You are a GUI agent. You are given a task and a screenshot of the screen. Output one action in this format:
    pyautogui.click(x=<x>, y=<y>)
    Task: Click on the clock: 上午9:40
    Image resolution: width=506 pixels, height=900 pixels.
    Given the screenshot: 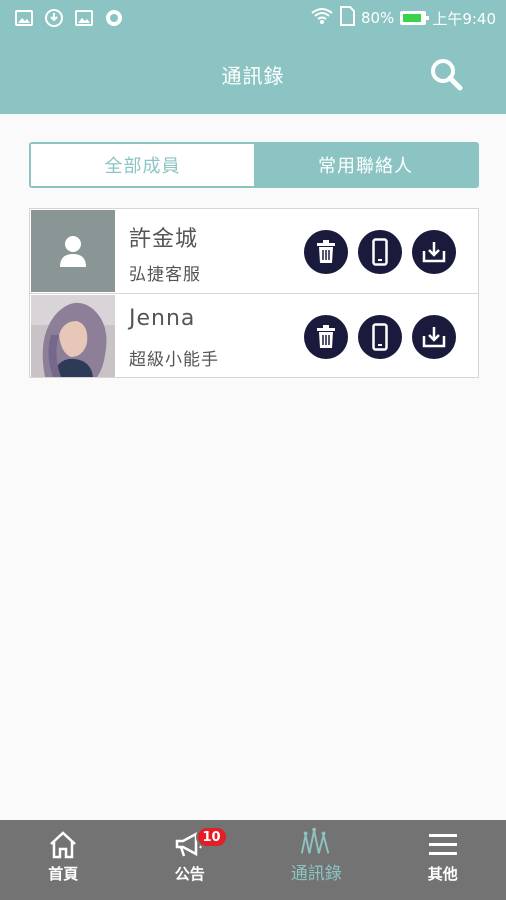 What is the action you would take?
    pyautogui.click(x=464, y=18)
    